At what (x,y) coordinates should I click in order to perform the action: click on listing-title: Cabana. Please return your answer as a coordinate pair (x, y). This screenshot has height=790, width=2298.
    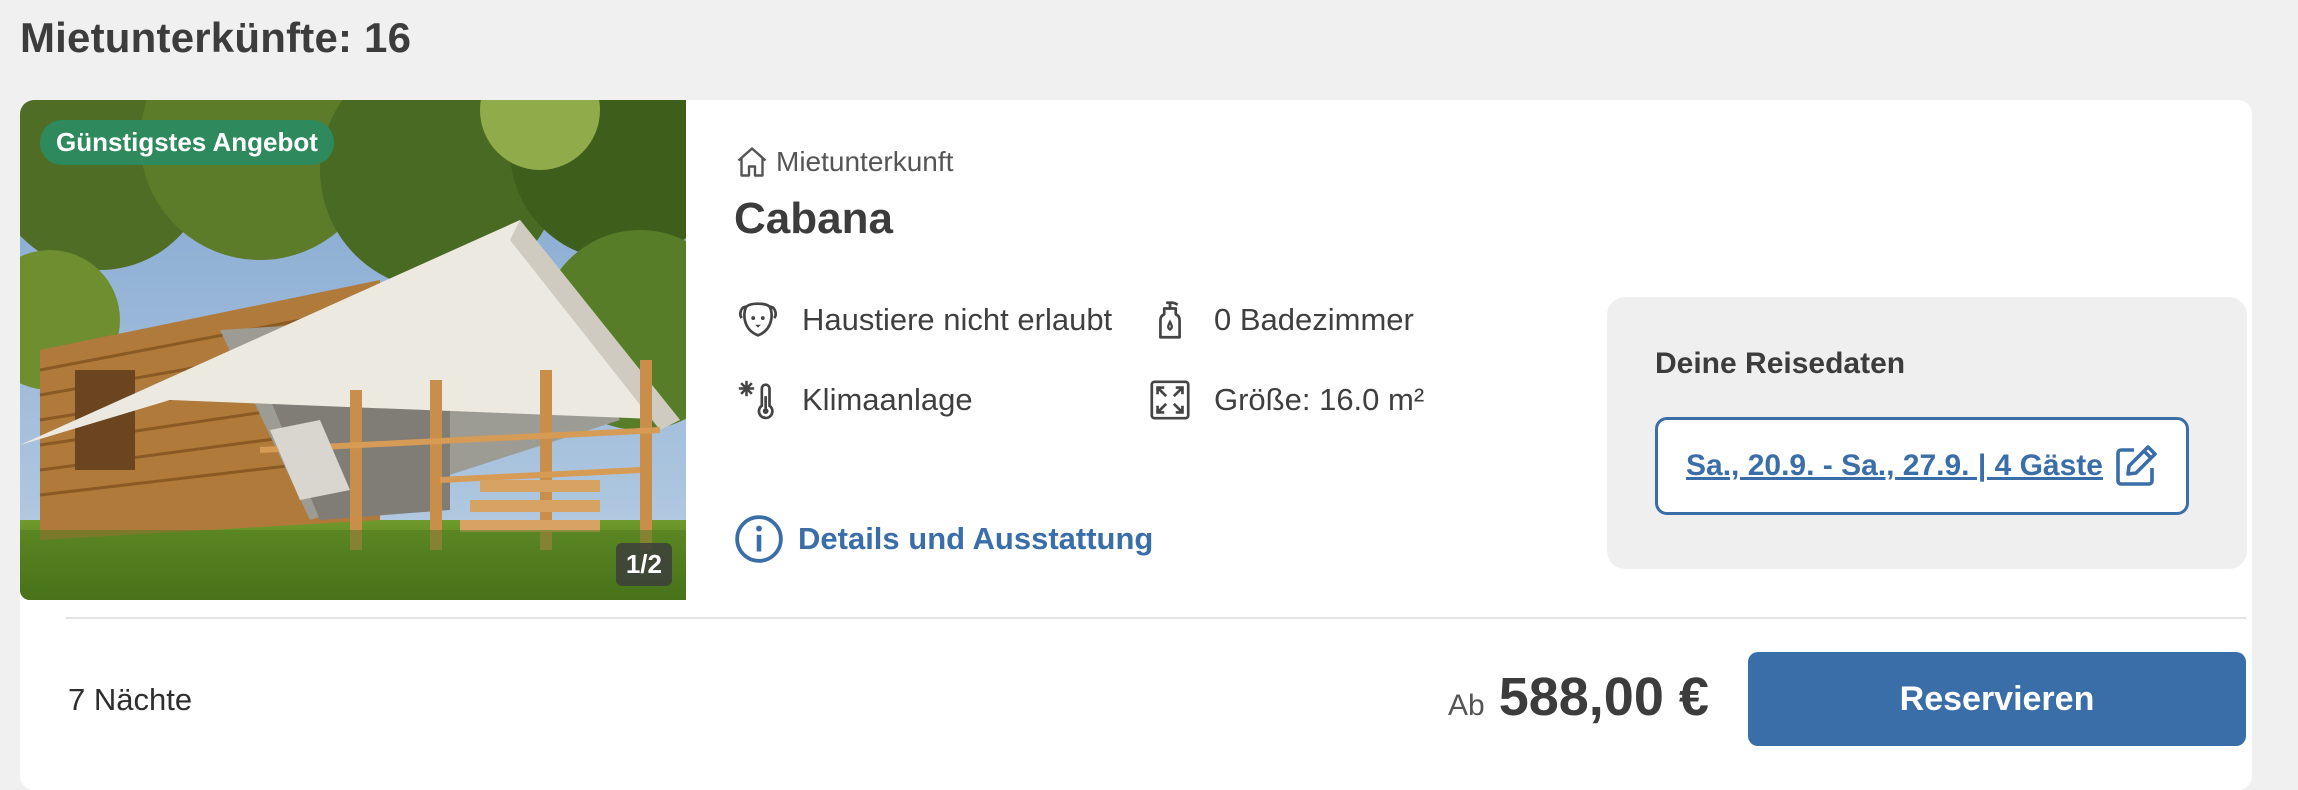
    Looking at the image, I should click on (813, 218).